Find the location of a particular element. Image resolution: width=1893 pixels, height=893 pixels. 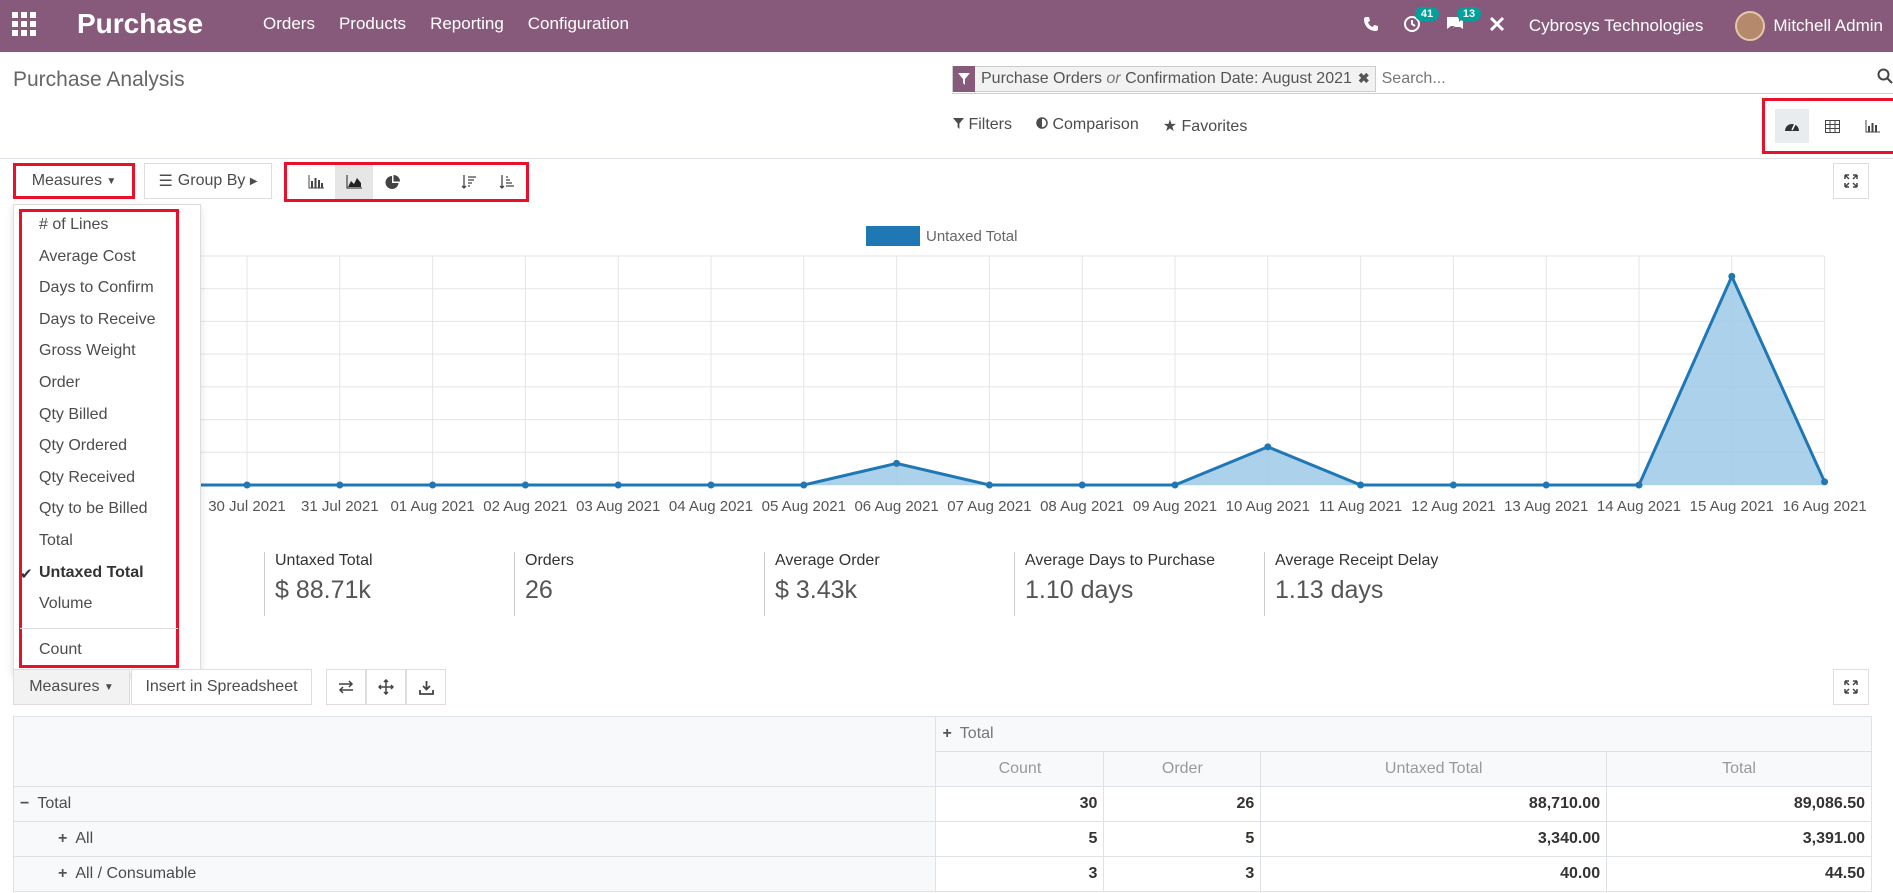

x-tick-label: 10 Aug 2021 is located at coordinates (1268, 506).